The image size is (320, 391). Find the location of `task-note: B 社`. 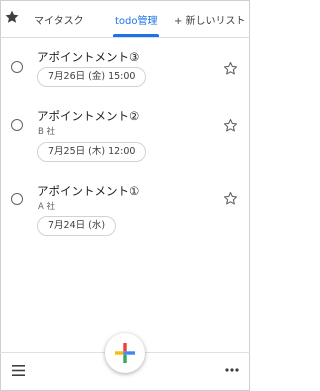

task-note: B 社 is located at coordinates (46, 131).